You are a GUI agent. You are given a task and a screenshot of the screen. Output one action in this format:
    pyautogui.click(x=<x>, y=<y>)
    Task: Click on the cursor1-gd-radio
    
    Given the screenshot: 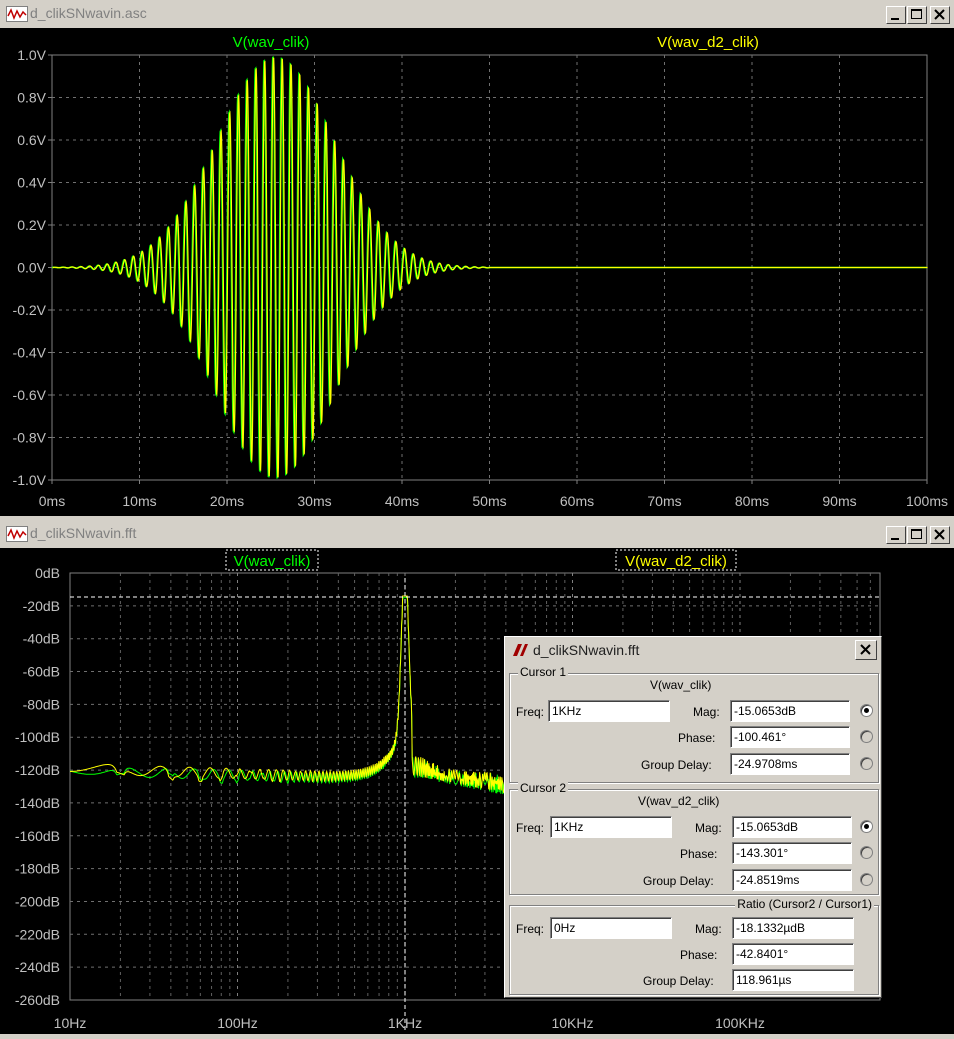 What is the action you would take?
    pyautogui.click(x=866, y=763)
    